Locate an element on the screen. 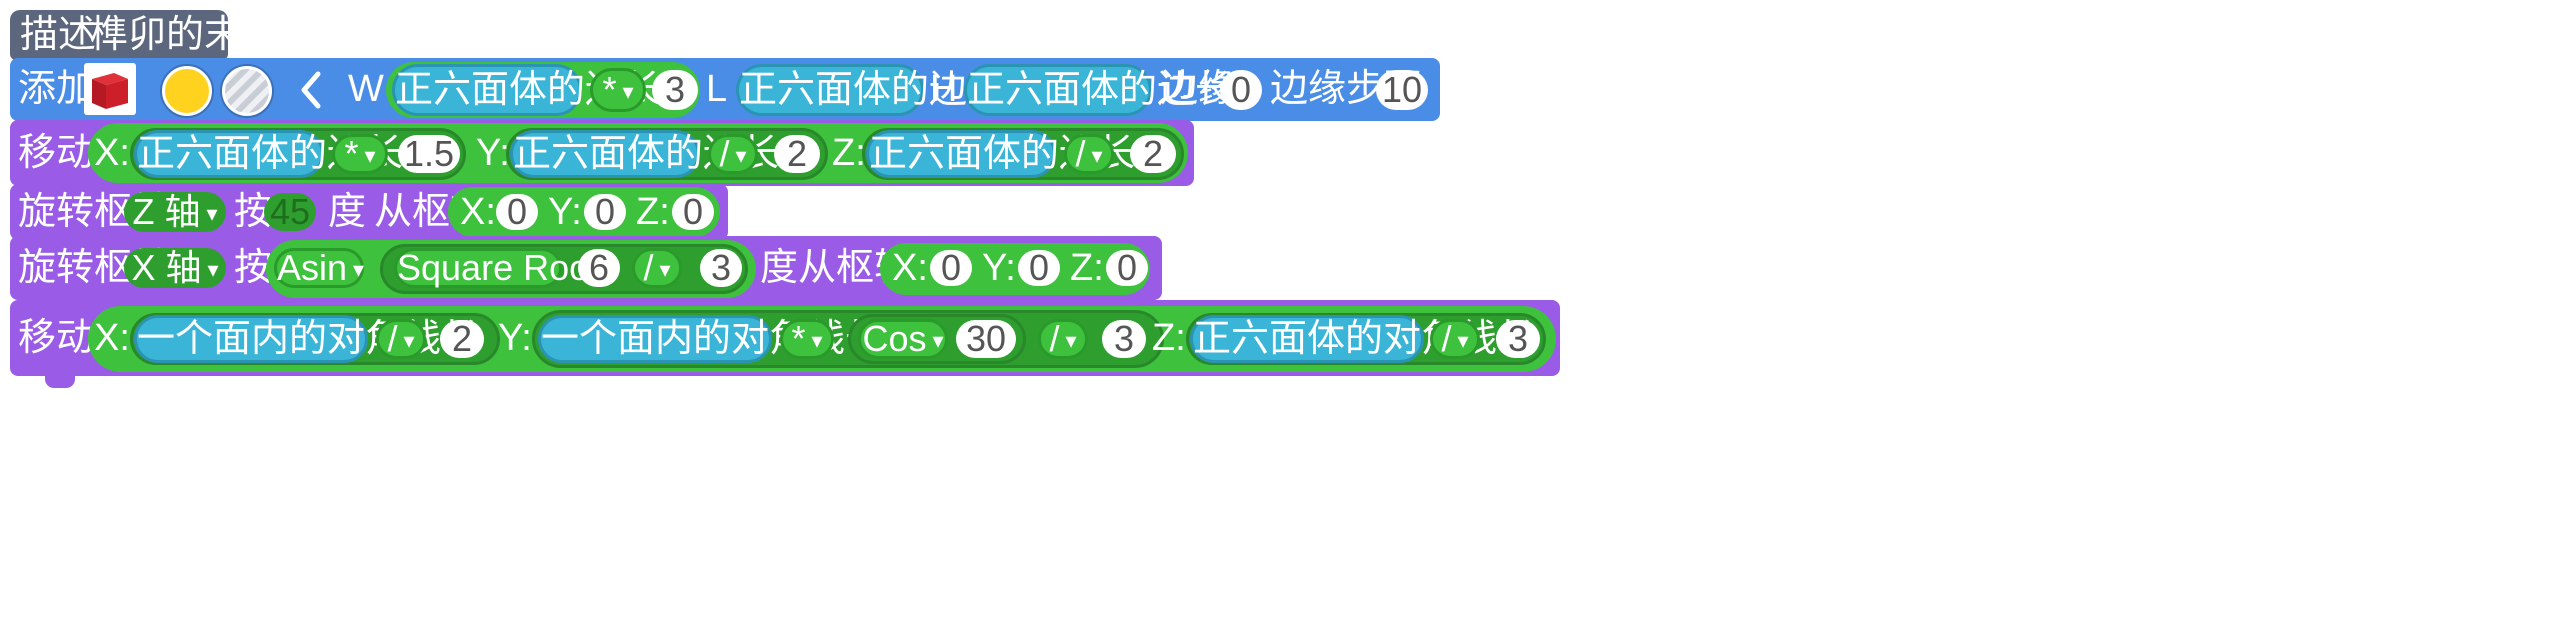  chevron-left-icon is located at coordinates (311, 90).